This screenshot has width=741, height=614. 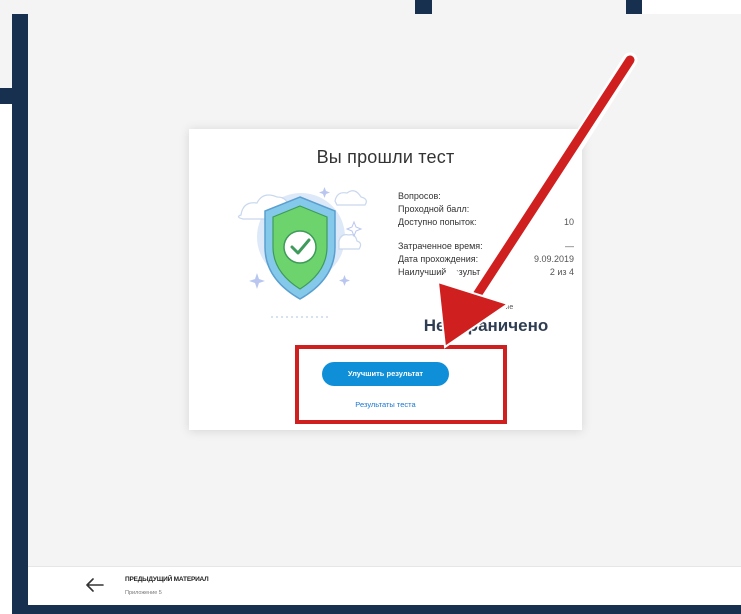 I want to click on red-arrow-icon, so click(x=537, y=200).